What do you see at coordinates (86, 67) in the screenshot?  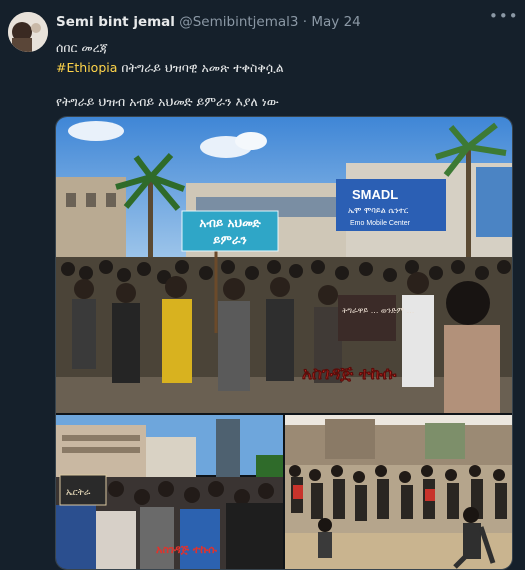 I see `hashtag-link: #Ethiopia` at bounding box center [86, 67].